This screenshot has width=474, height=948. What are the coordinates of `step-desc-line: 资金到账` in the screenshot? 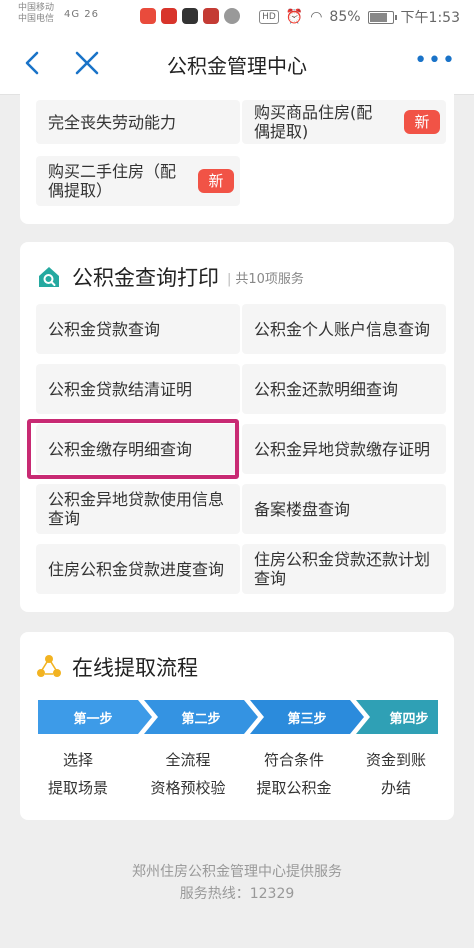 It's located at (395, 760).